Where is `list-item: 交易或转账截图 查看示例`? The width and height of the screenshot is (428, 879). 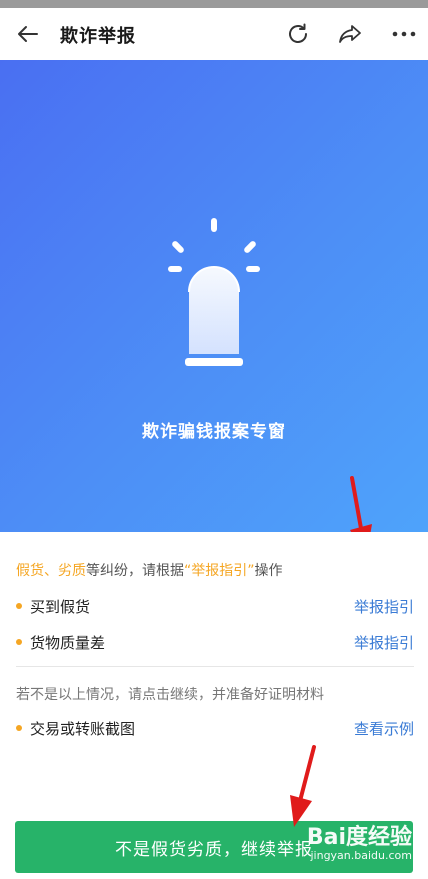
list-item: 交易或转账截图 查看示例 is located at coordinates (215, 728).